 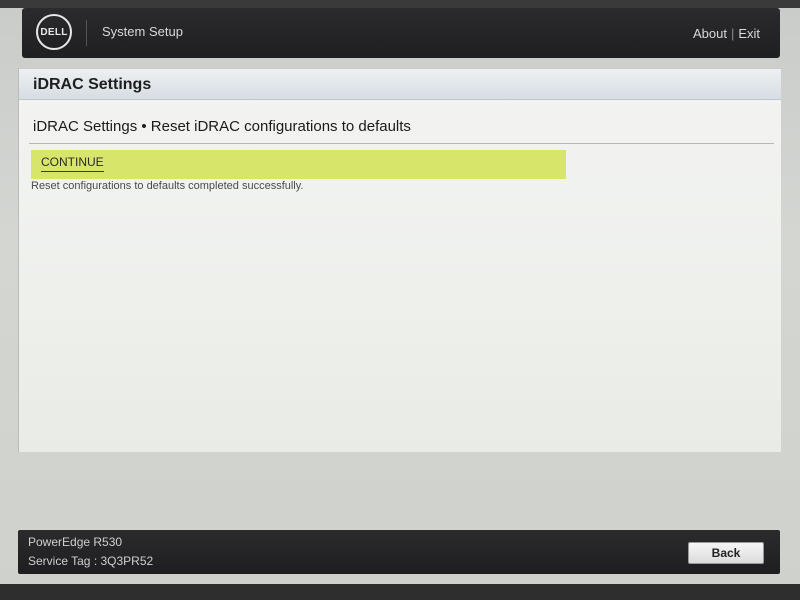 I want to click on header-divider, so click(x=86, y=33).